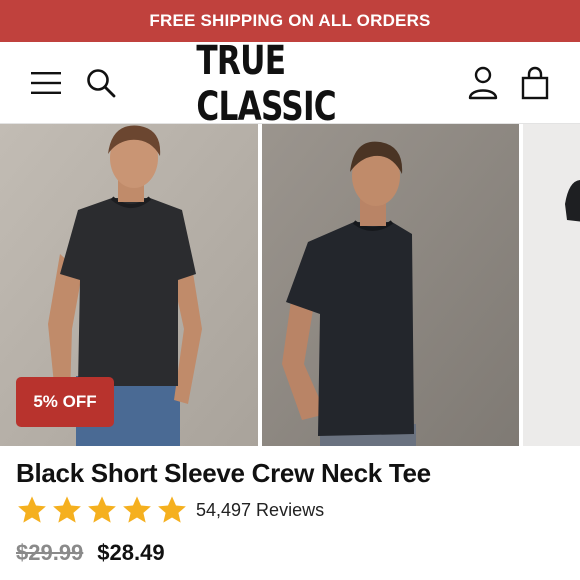  I want to click on product-photo-flat, so click(551, 285).